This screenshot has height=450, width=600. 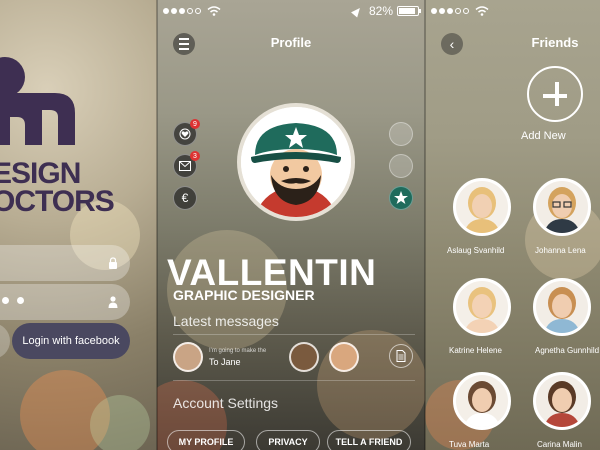 What do you see at coordinates (401, 166) in the screenshot?
I see `cap-style-2-button` at bounding box center [401, 166].